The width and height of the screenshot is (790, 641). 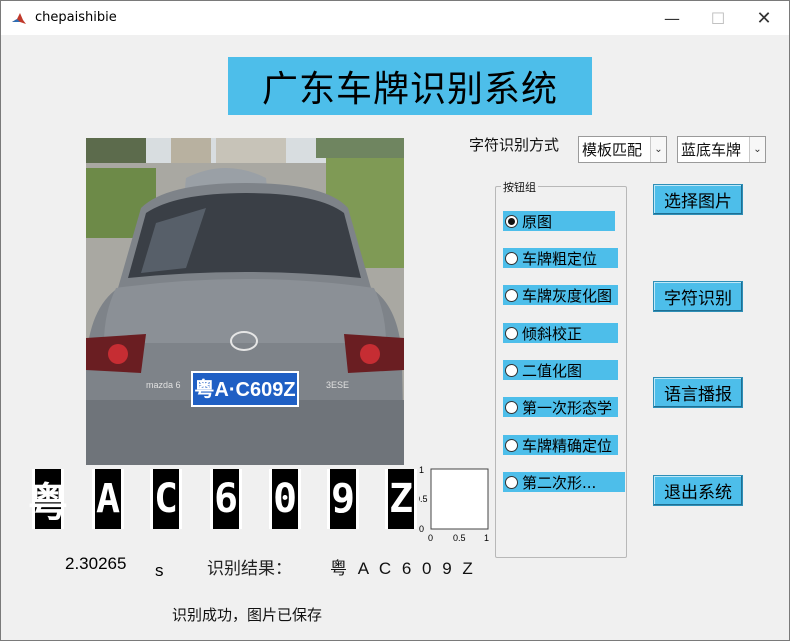 I want to click on radio-coarse-location: 车牌粗定位, so click(x=560, y=258).